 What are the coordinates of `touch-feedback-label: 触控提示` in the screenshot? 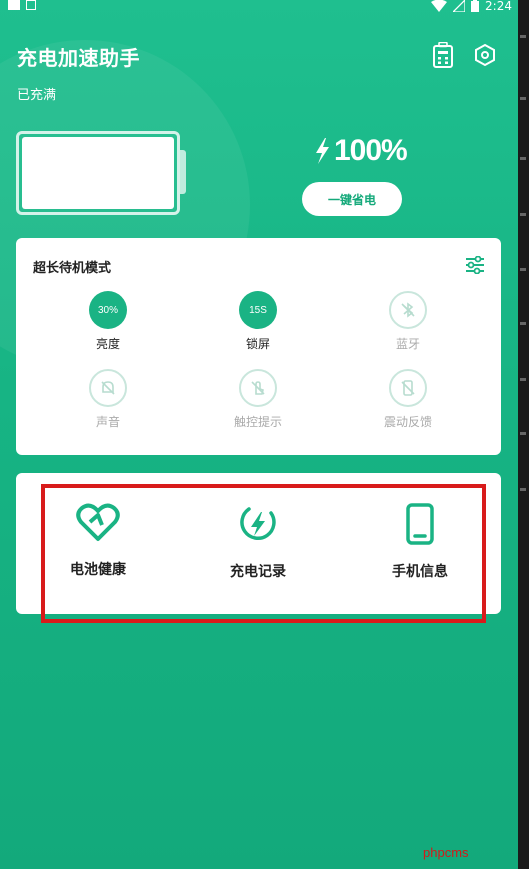 It's located at (257, 422).